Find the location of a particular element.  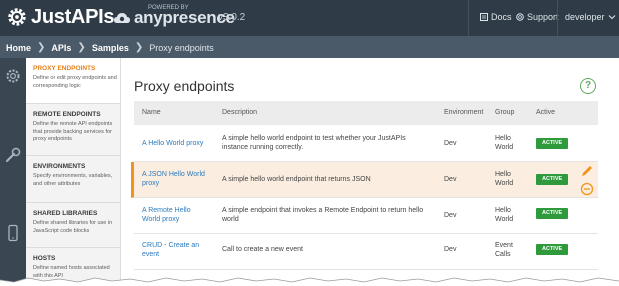

breadcrumb: Home ❯ APIs ❯ Samples ❯ Proxy endpoints is located at coordinates (110, 47).